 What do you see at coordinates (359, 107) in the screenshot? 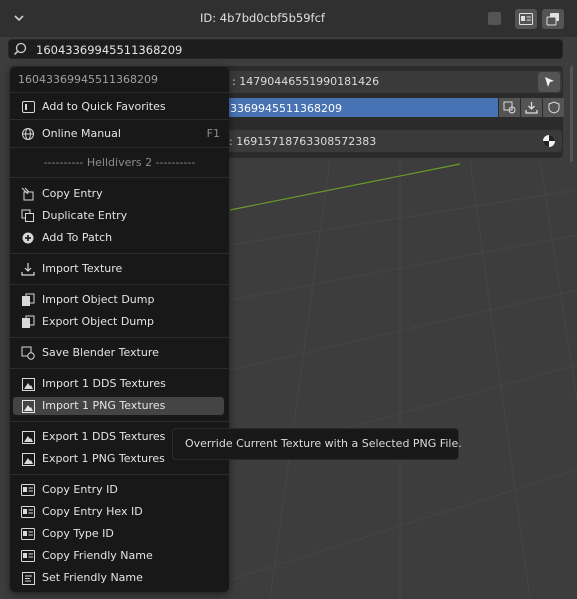
I see `selected-field: 3369945511368209` at bounding box center [359, 107].